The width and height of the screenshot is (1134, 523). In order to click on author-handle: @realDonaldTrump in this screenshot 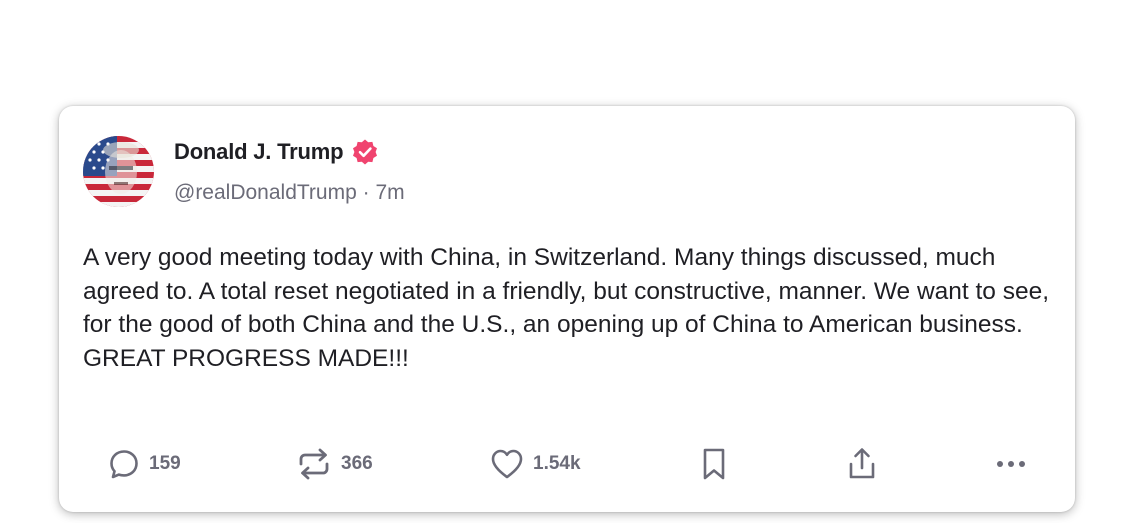, I will do `click(265, 192)`.